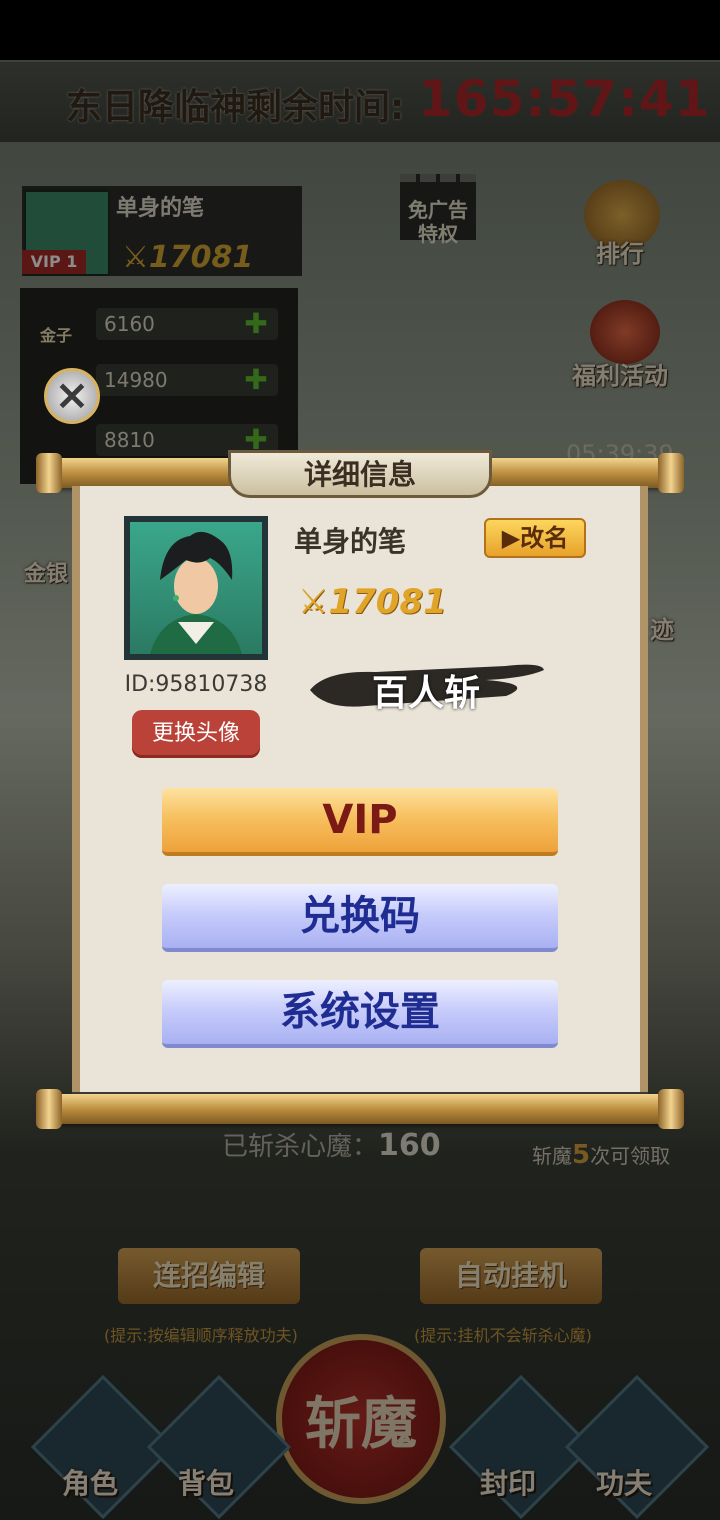 The width and height of the screenshot is (720, 1520). Describe the element at coordinates (425, 693) in the screenshot. I see `player-title: 百人斩` at that location.